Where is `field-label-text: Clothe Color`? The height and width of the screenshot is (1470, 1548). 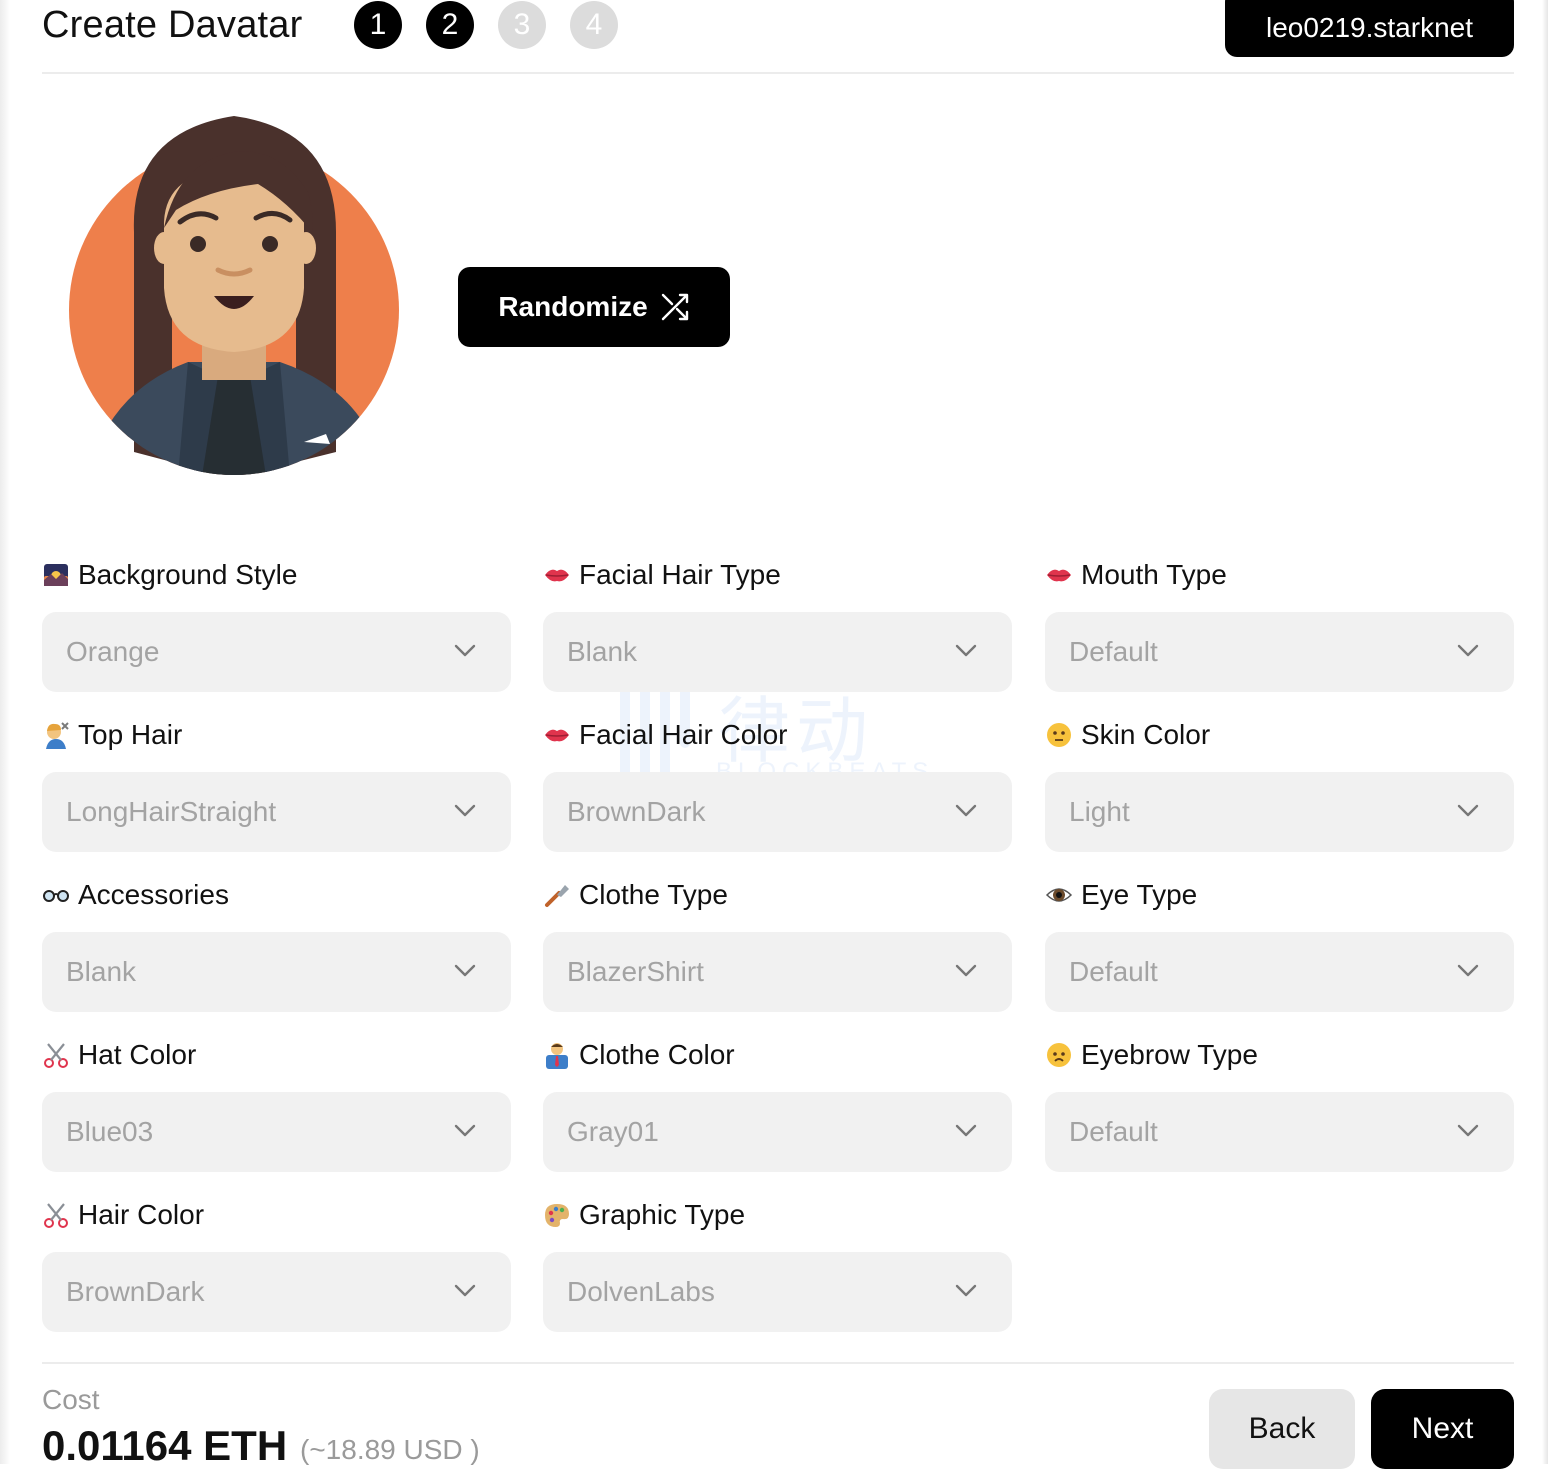 field-label-text: Clothe Color is located at coordinates (657, 1054).